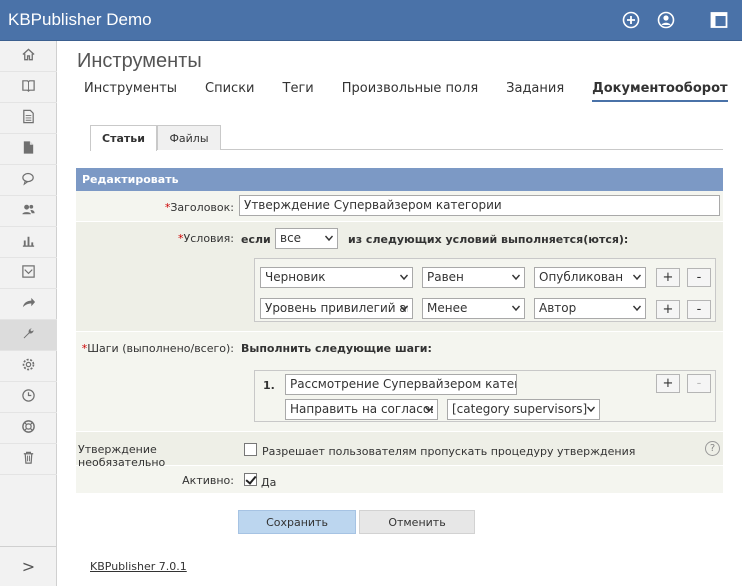 The height and width of the screenshot is (586, 742). I want to click on subtab-files: Файлы, so click(189, 137).